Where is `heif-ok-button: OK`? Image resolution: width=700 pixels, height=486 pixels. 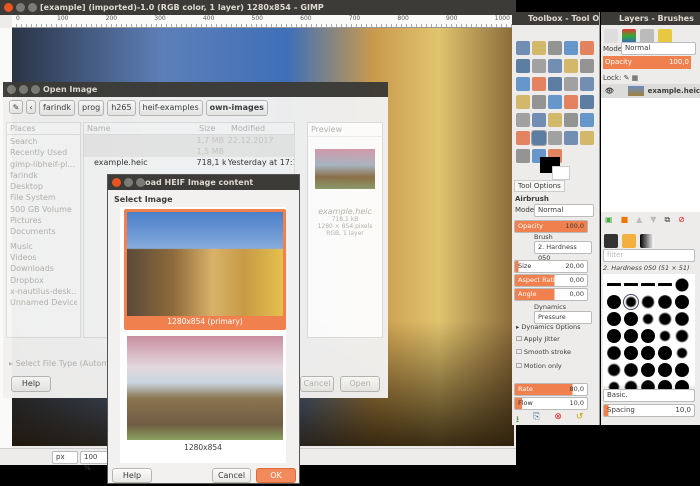 heif-ok-button: OK is located at coordinates (276, 475).